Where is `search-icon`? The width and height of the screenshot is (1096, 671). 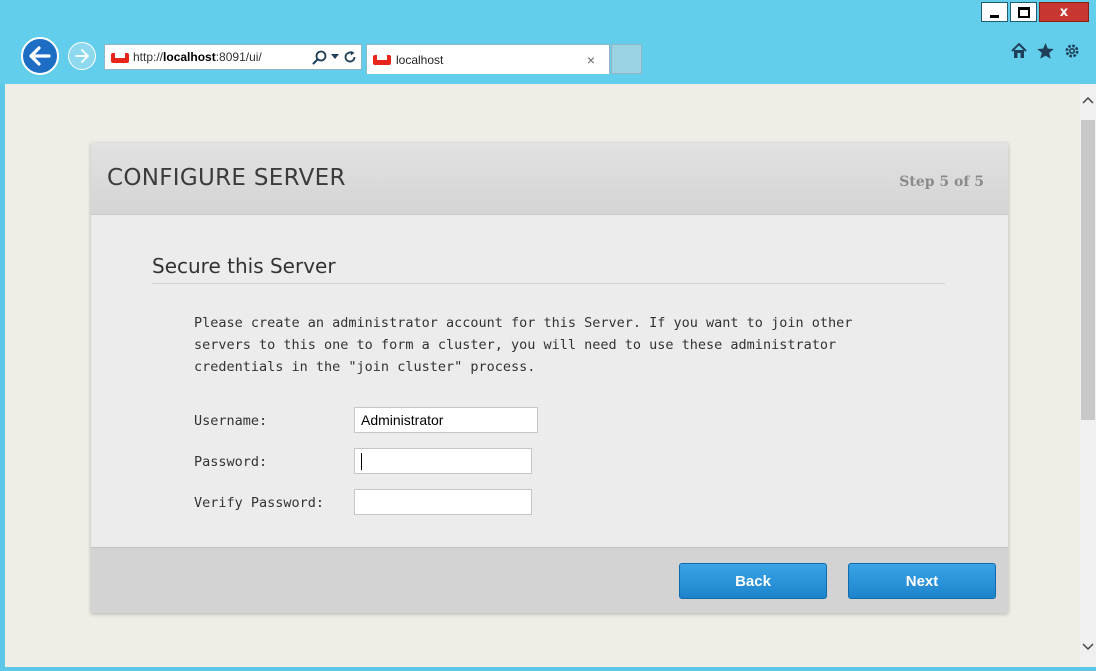 search-icon is located at coordinates (319, 57).